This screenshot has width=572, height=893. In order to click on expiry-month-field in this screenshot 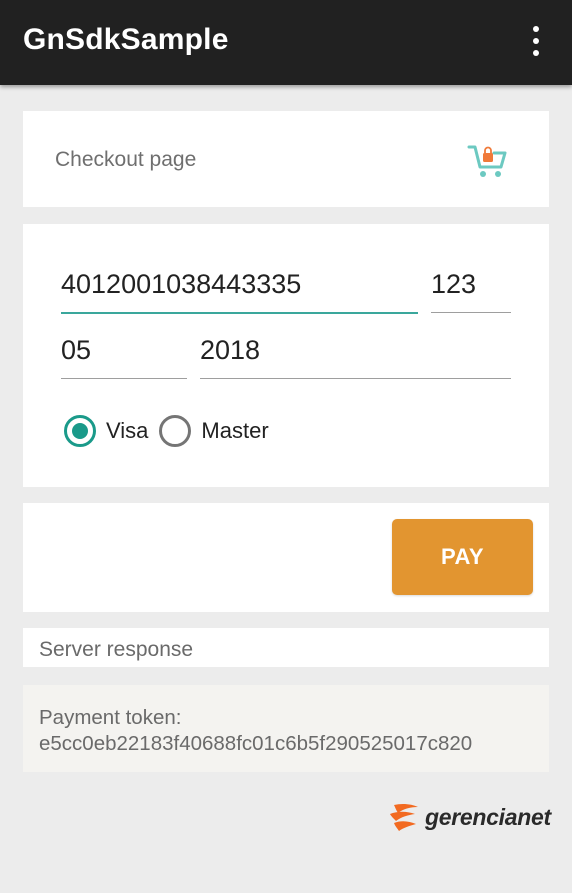, I will do `click(124, 354)`.